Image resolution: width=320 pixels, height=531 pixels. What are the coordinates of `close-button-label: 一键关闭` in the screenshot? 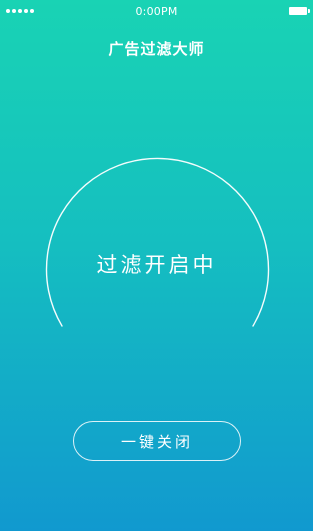 It's located at (156, 441).